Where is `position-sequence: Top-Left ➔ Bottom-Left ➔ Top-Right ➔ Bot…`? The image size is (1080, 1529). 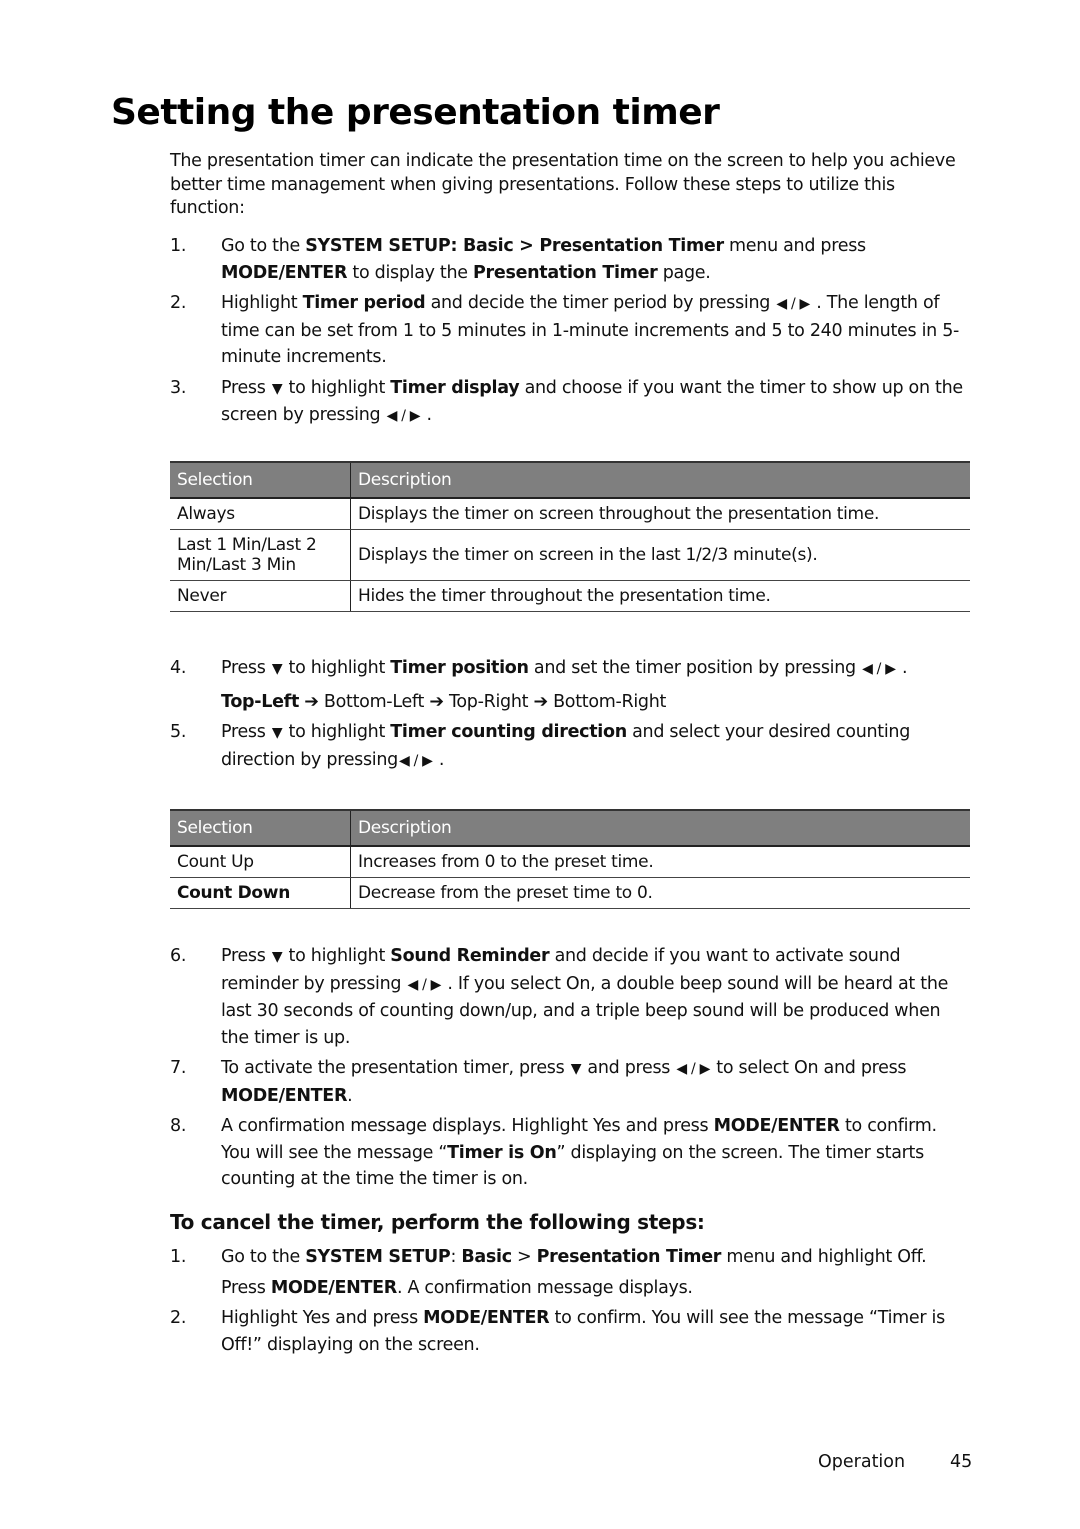 position-sequence: Top-Left ➔ Bottom-Left ➔ Top-Right ➔ Bot… is located at coordinates (595, 702).